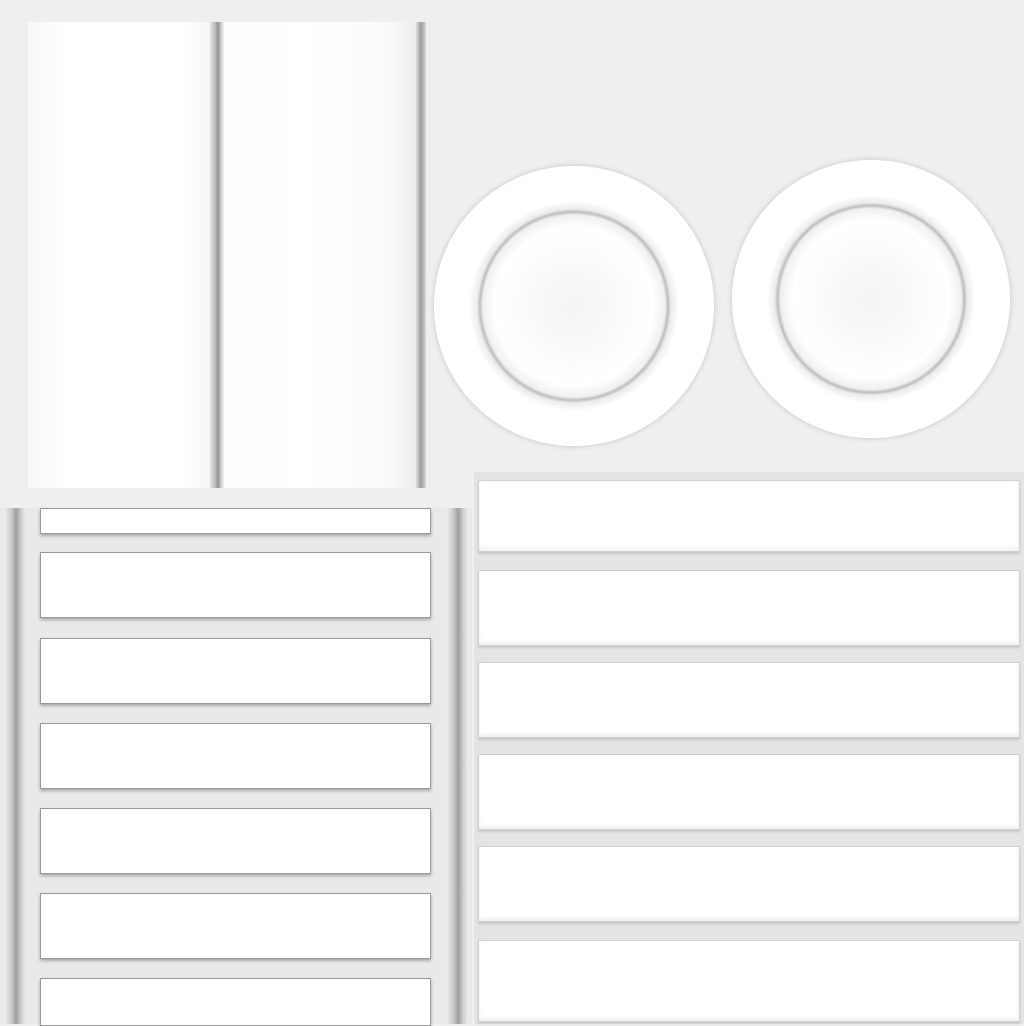  What do you see at coordinates (122, 255) in the screenshot?
I see `tall-panel-left` at bounding box center [122, 255].